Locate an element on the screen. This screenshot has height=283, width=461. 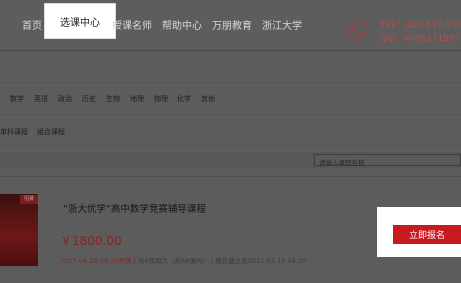
nav-teachers: 授课名师 is located at coordinates (132, 24).